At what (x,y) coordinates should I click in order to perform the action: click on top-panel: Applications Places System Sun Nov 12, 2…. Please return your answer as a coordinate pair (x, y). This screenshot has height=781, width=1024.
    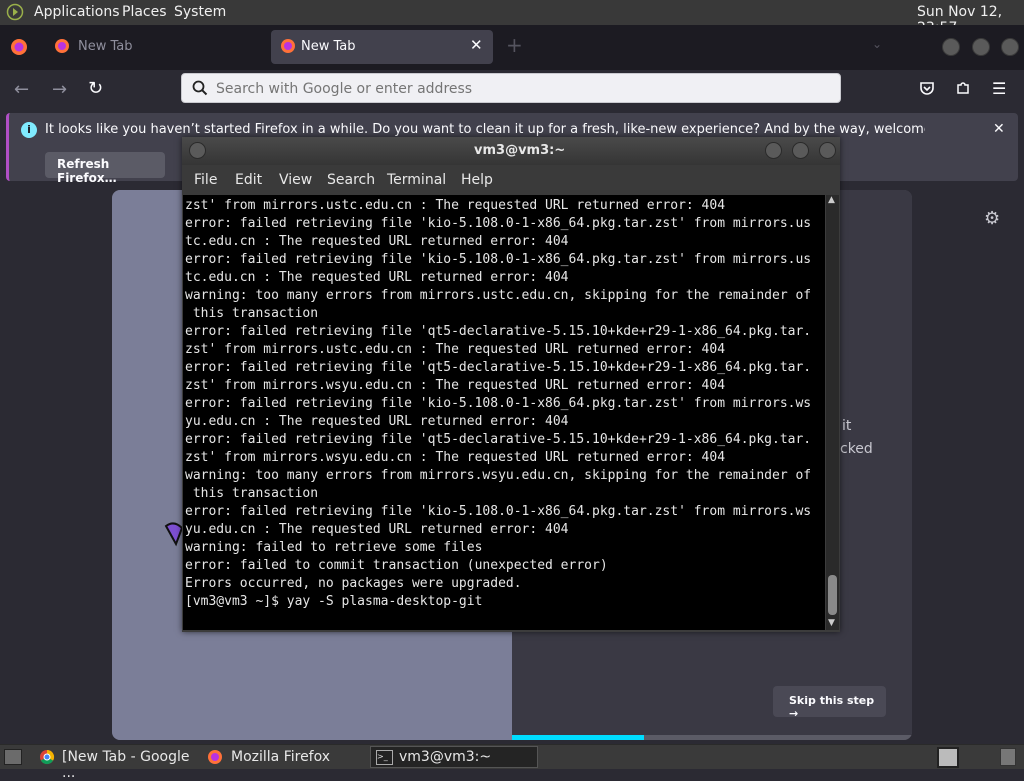
    Looking at the image, I should click on (512, 18).